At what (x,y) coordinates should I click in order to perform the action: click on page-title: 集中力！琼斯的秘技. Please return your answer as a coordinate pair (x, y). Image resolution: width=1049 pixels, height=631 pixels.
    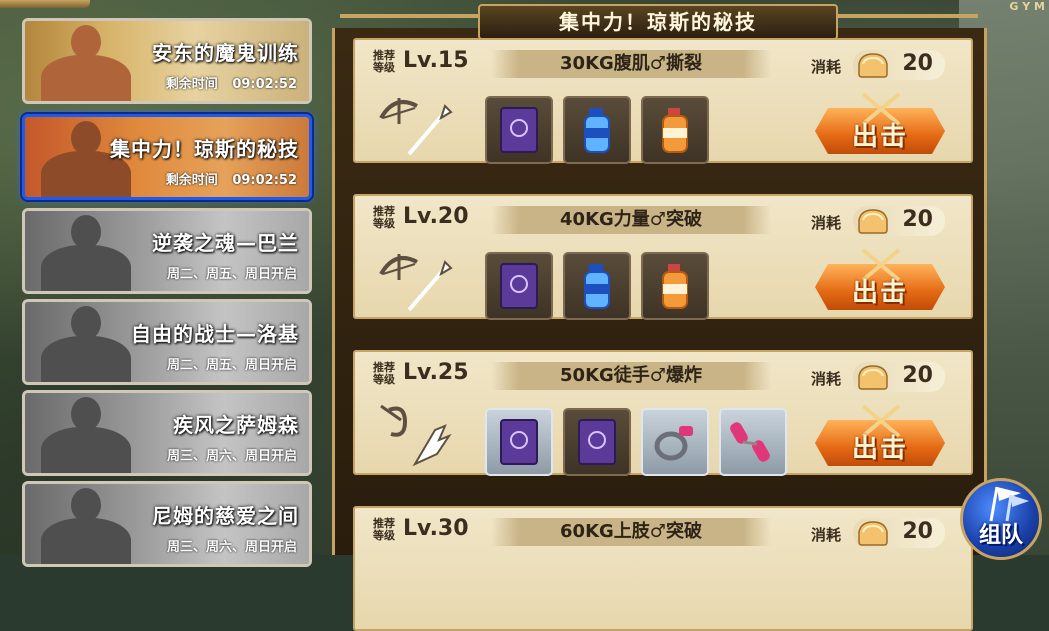
    Looking at the image, I should click on (658, 22).